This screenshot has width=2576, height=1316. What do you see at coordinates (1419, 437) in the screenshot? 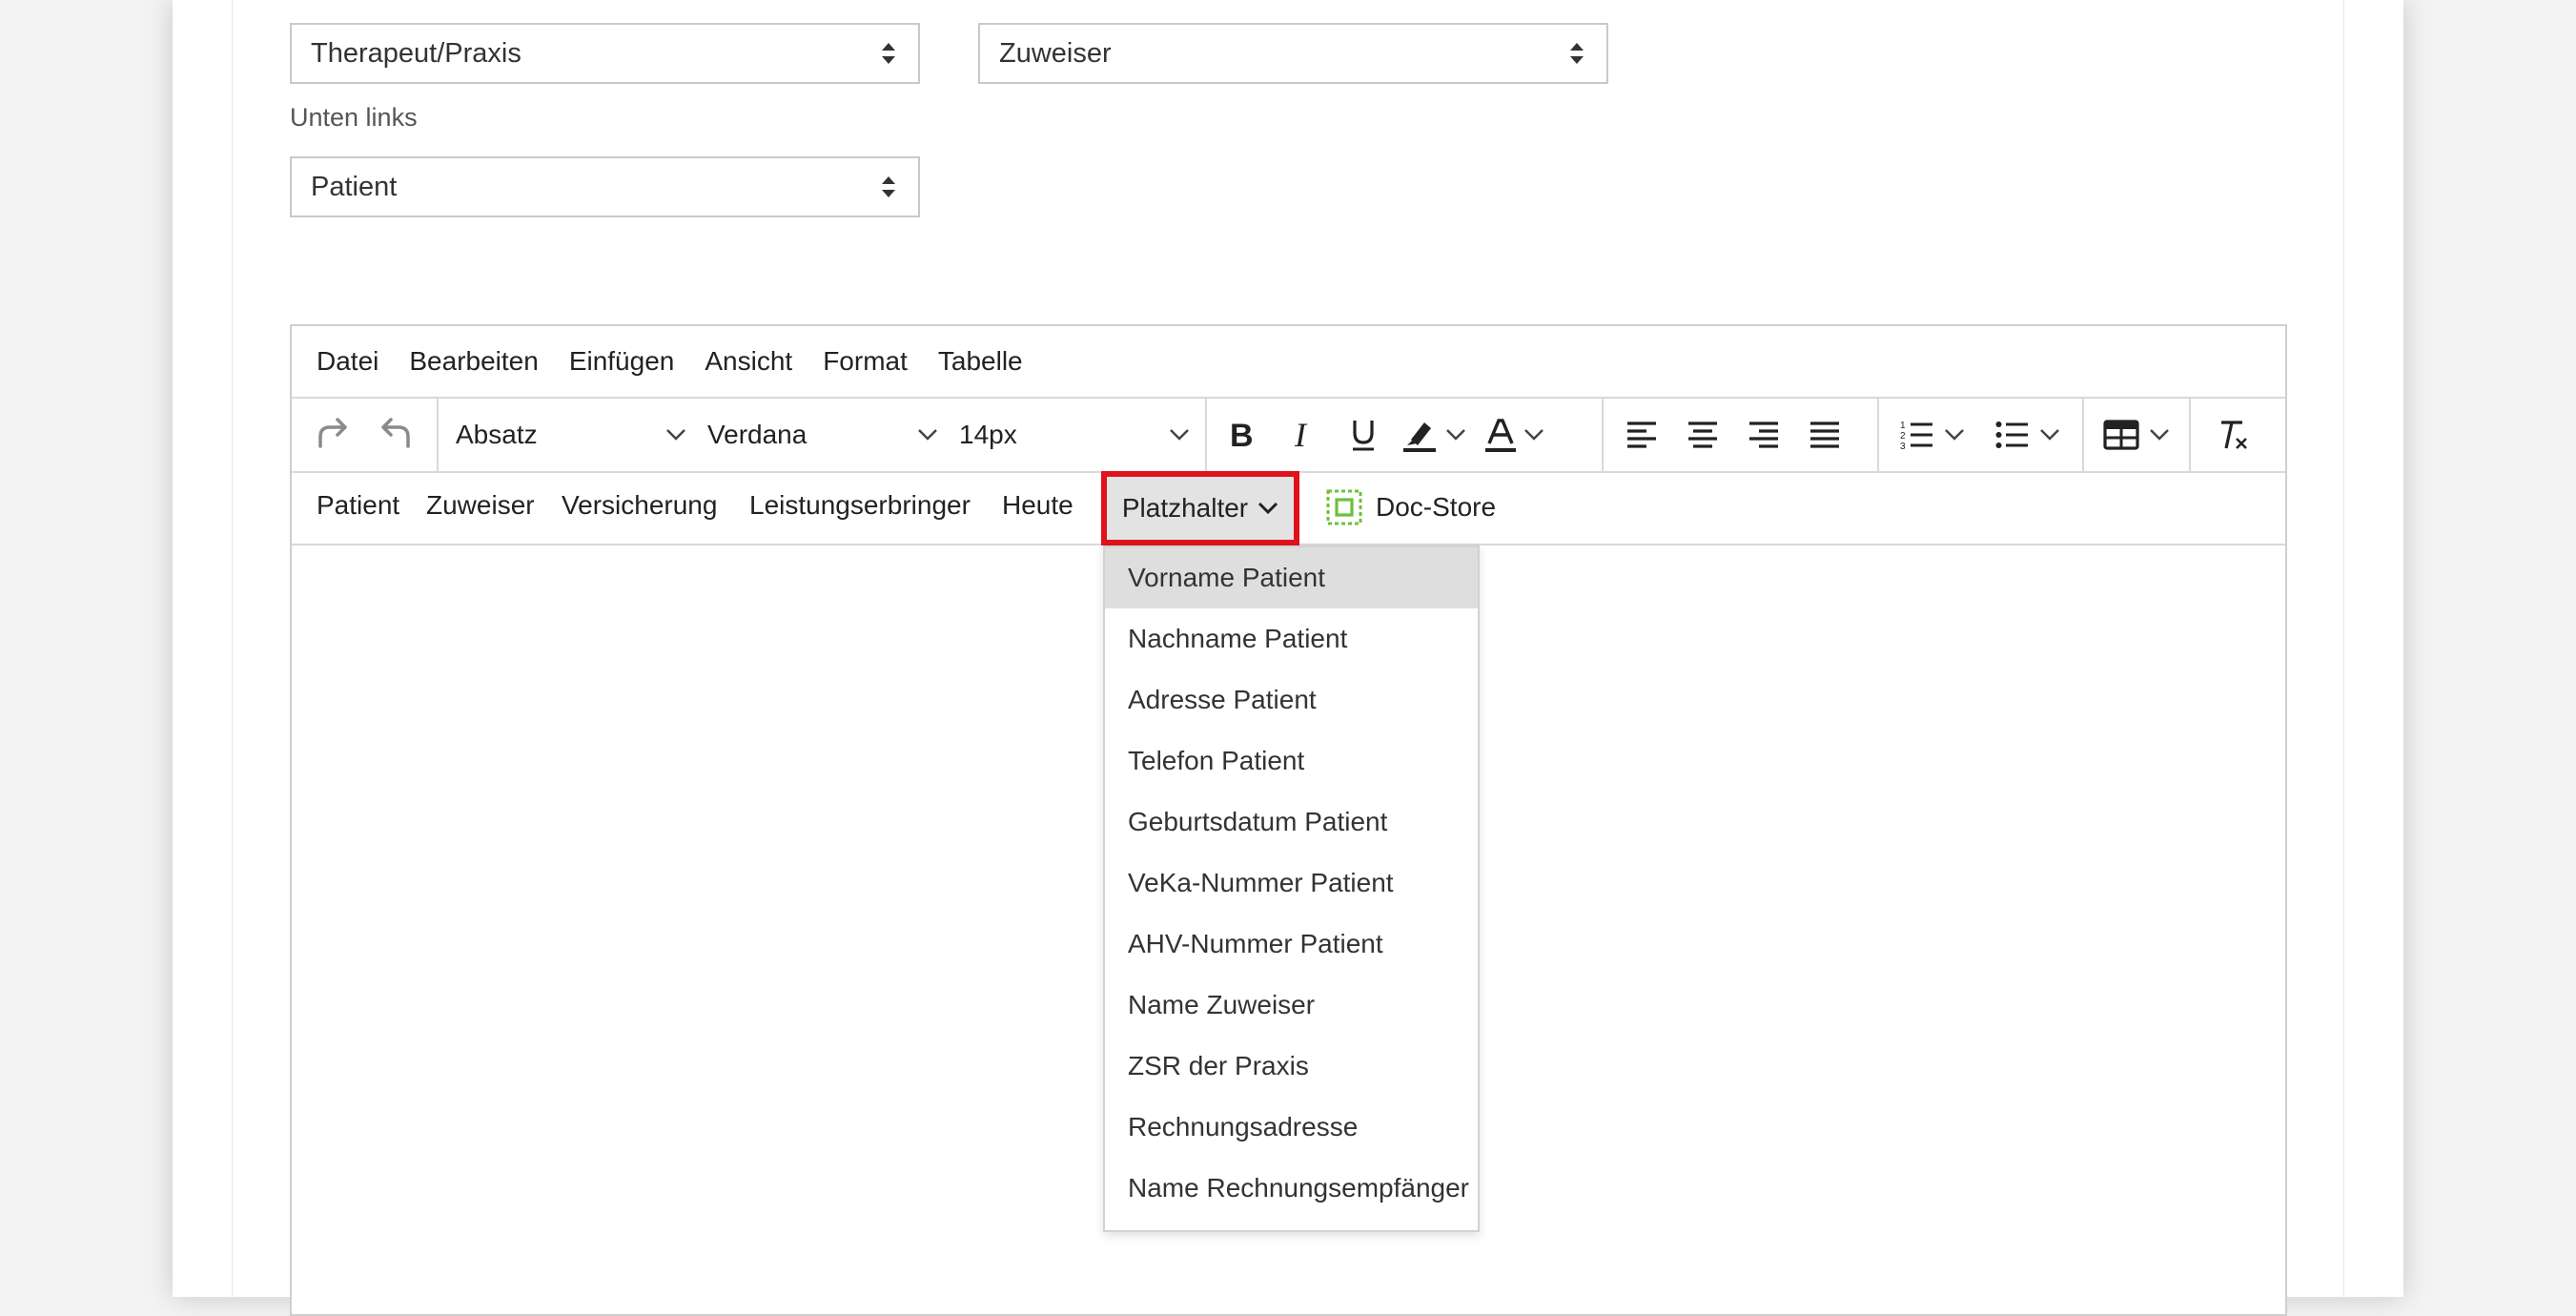
I see `highlight-icon` at bounding box center [1419, 437].